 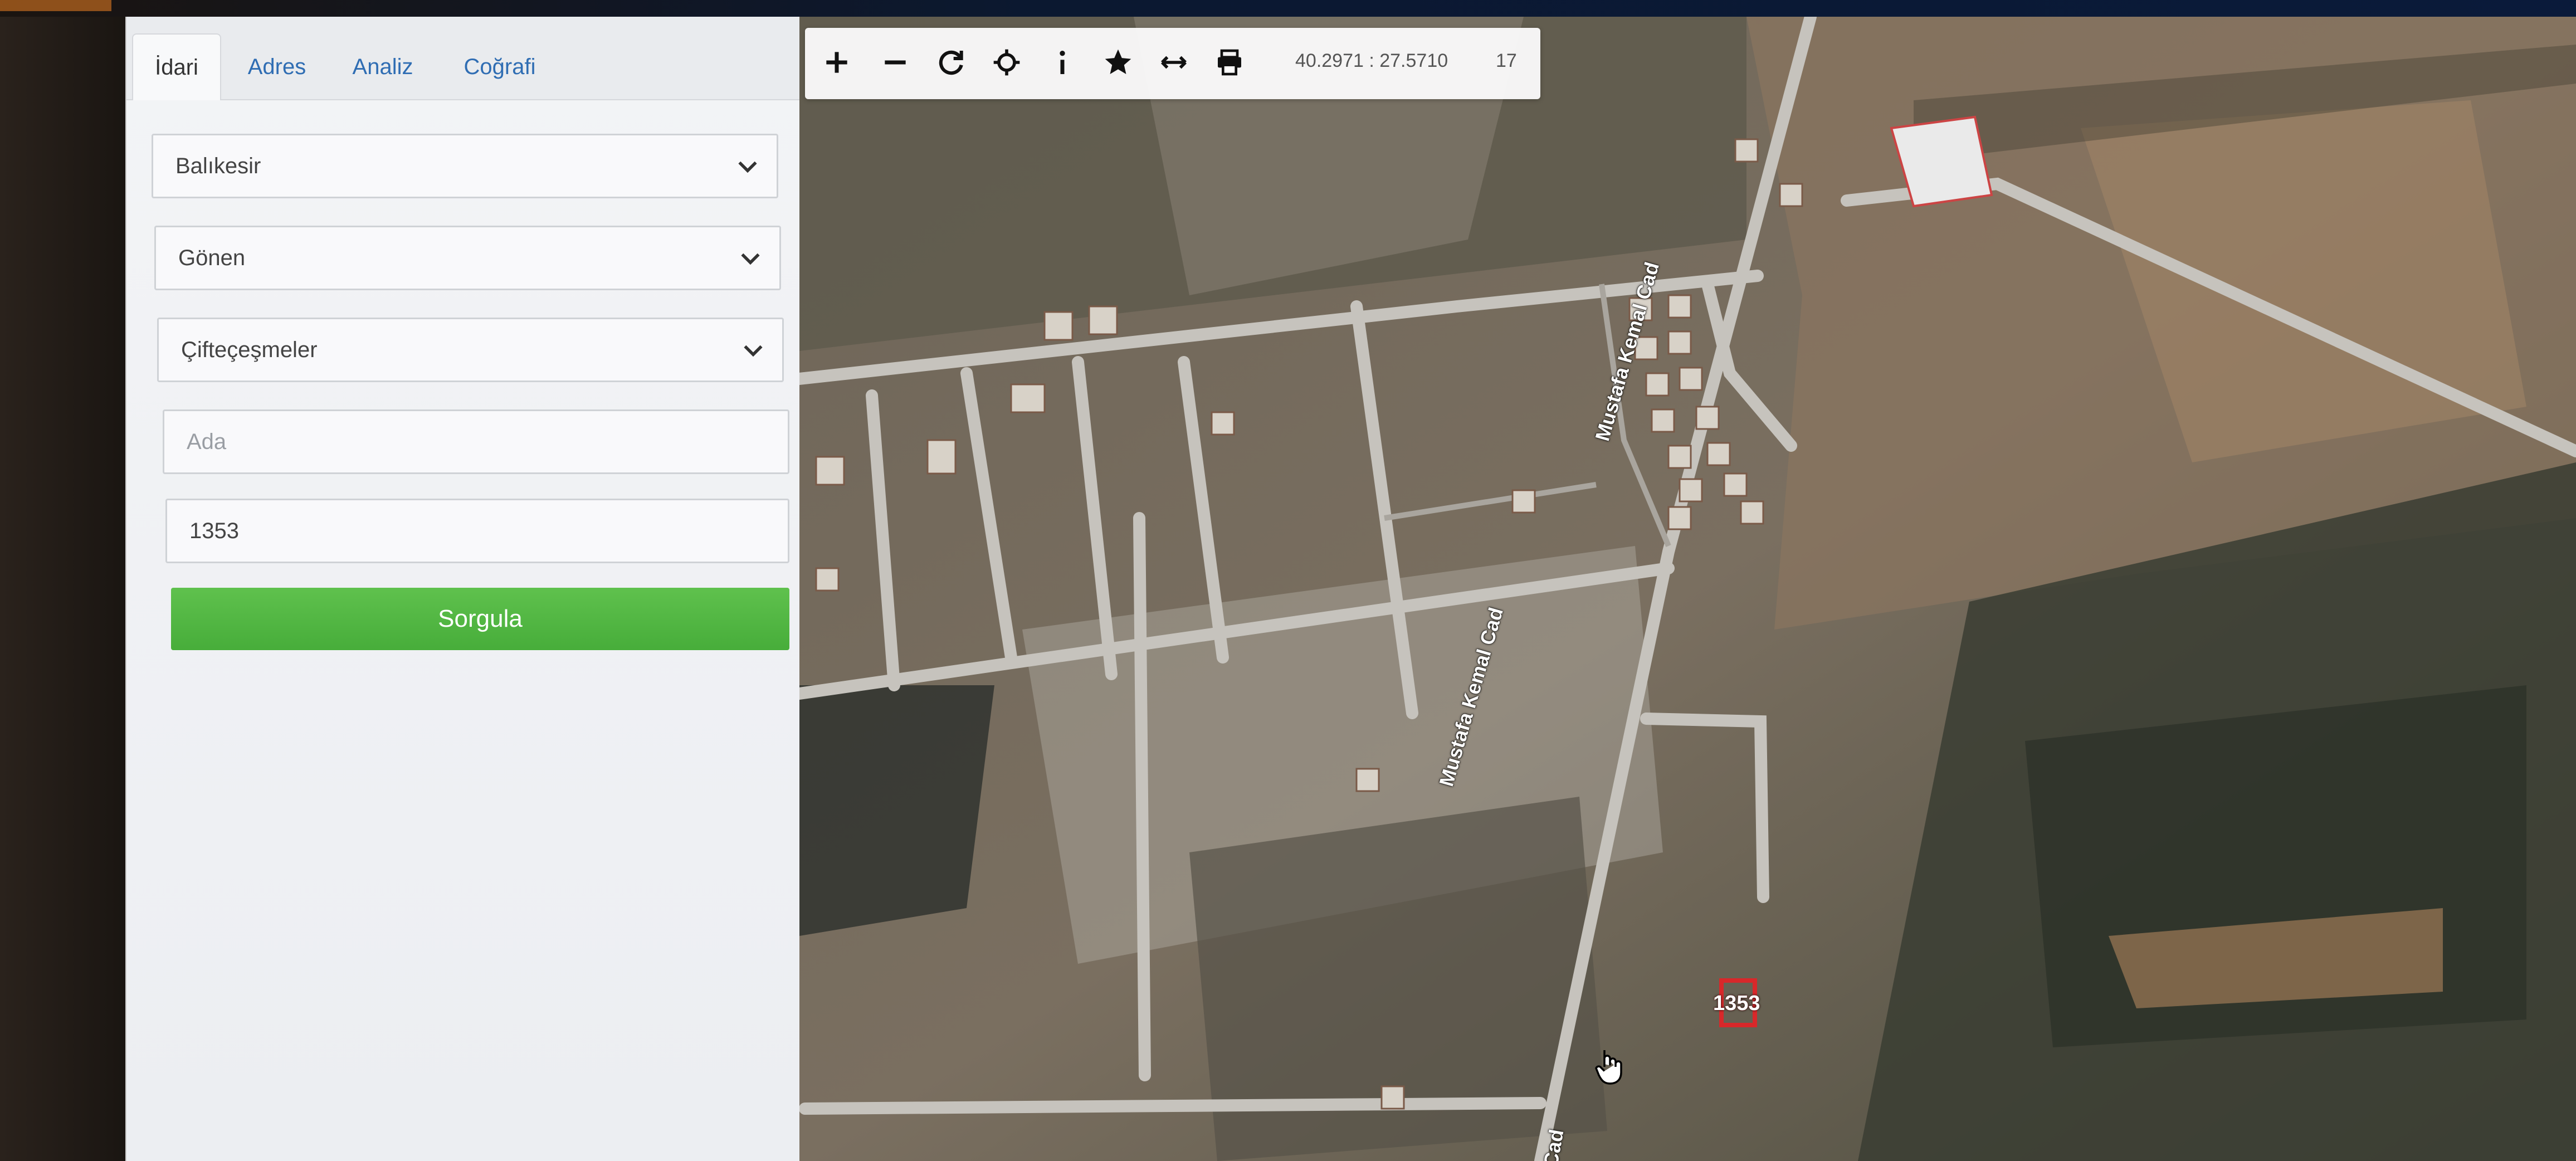 I want to click on query-button-label: Sorgula, so click(x=480, y=618).